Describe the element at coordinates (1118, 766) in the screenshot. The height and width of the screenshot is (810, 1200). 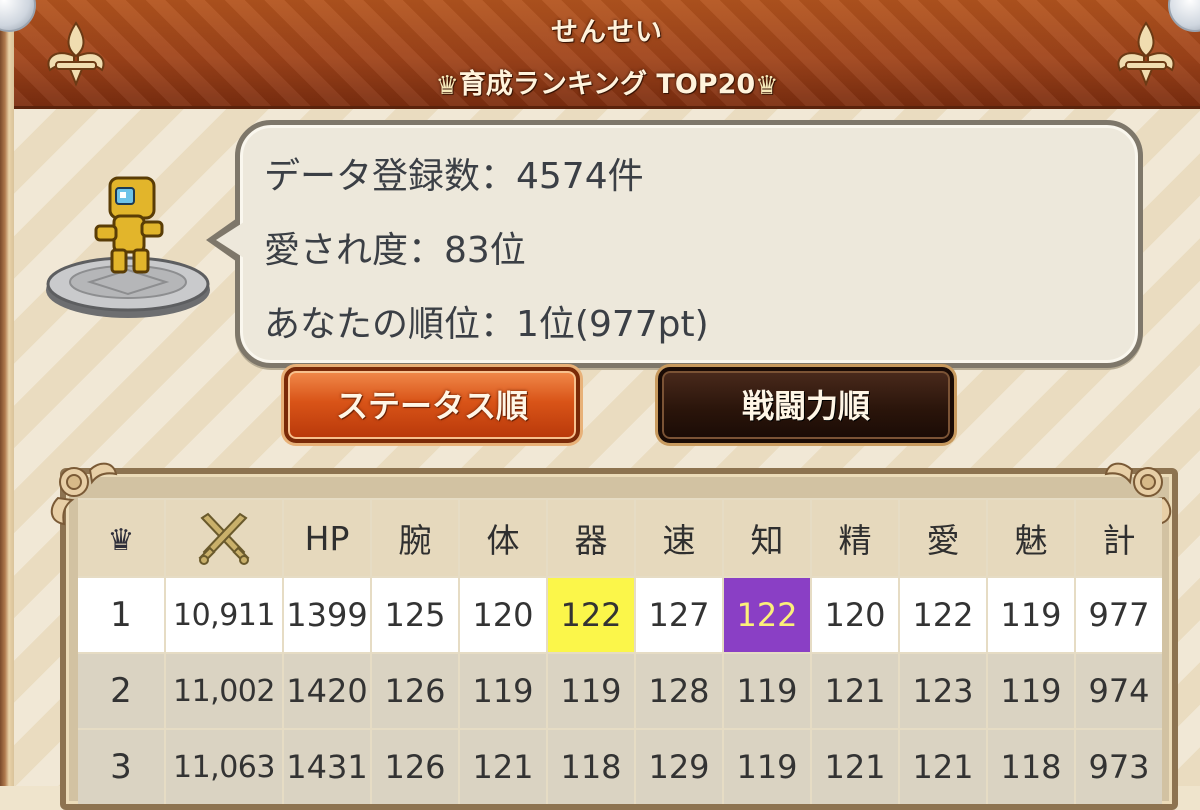
I see `total-cell: 973` at that location.